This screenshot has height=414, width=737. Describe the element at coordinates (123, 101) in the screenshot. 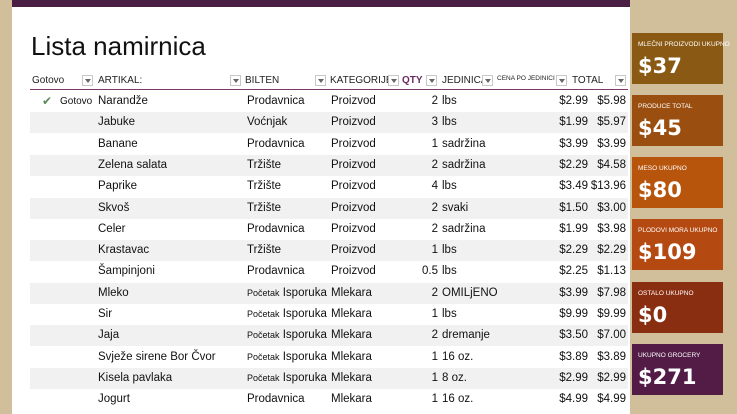

I see `item-name: Narandže` at that location.